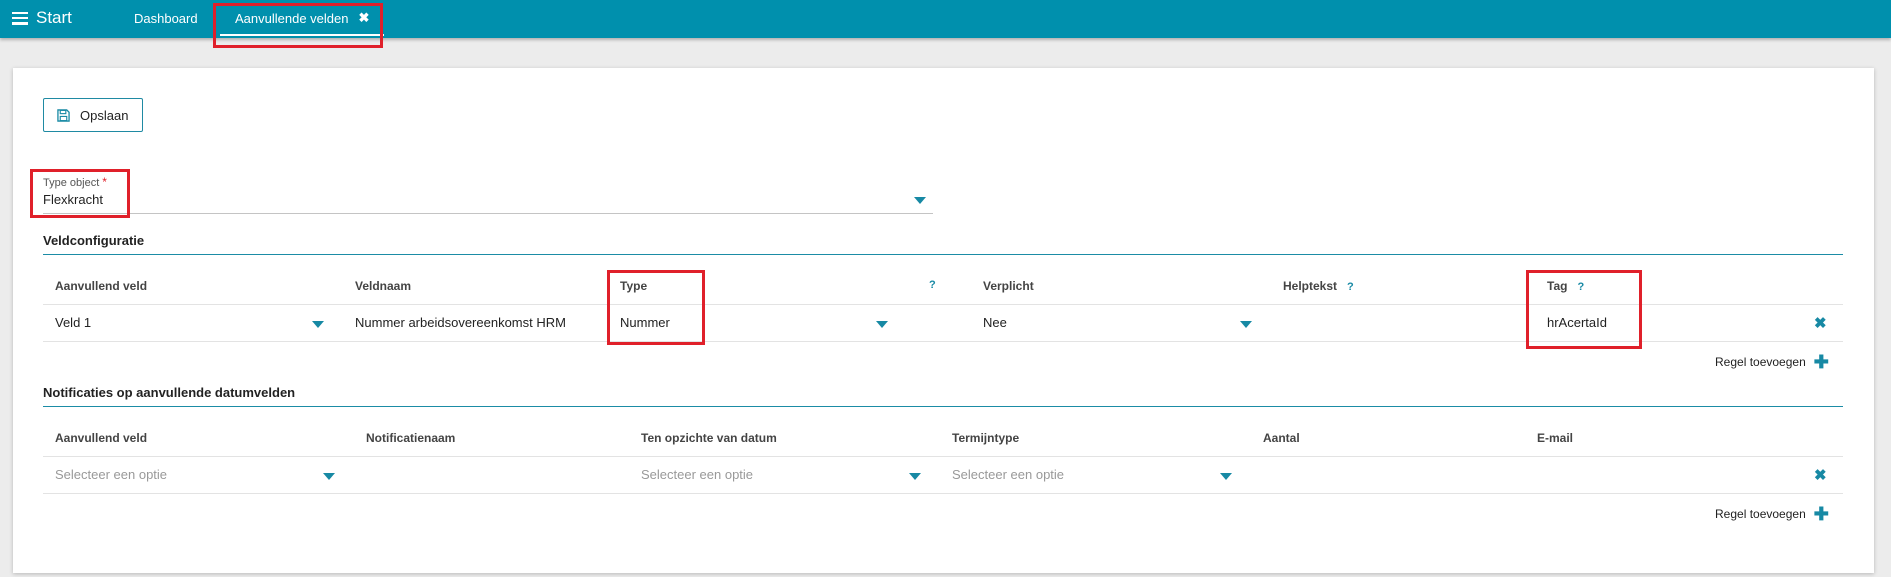 The image size is (1891, 577). What do you see at coordinates (488, 194) in the screenshot?
I see `type-object-select: Type object * Flexkracht` at bounding box center [488, 194].